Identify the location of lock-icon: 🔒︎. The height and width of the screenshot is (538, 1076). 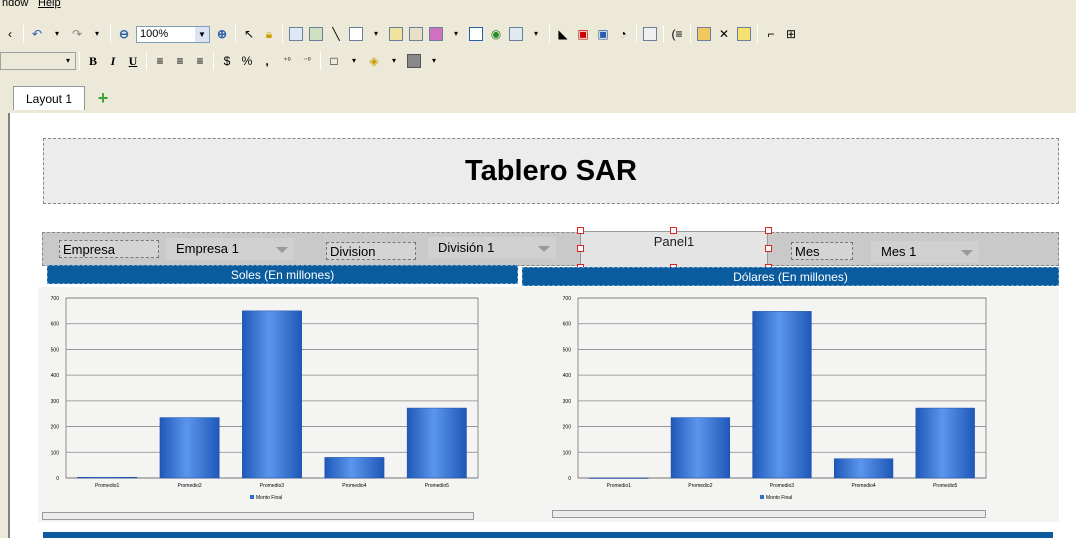
(269, 34).